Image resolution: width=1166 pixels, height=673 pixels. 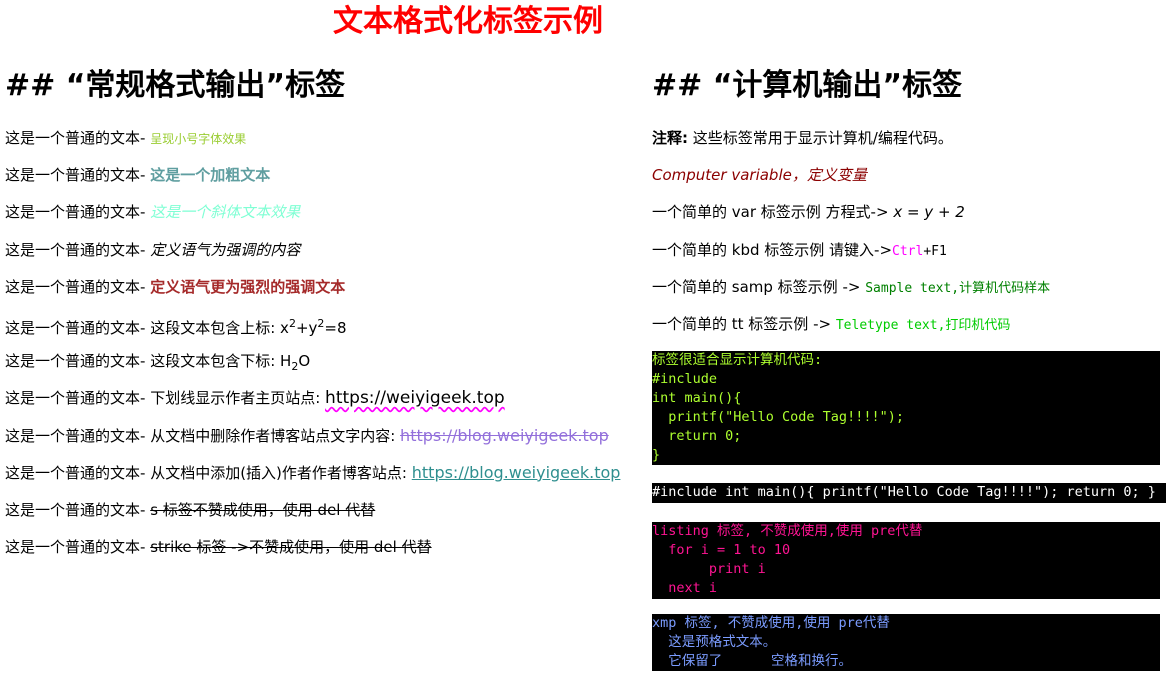 I want to click on samp-lead: 一个简单的 samp 标签示例 ->, so click(x=756, y=286).